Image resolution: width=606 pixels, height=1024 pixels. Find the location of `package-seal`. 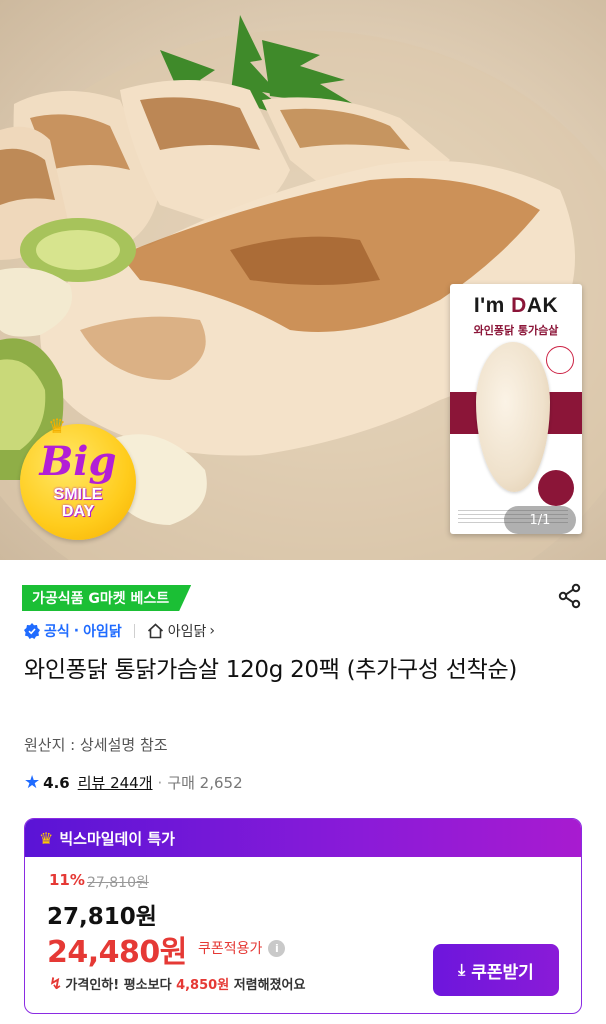

package-seal is located at coordinates (556, 488).